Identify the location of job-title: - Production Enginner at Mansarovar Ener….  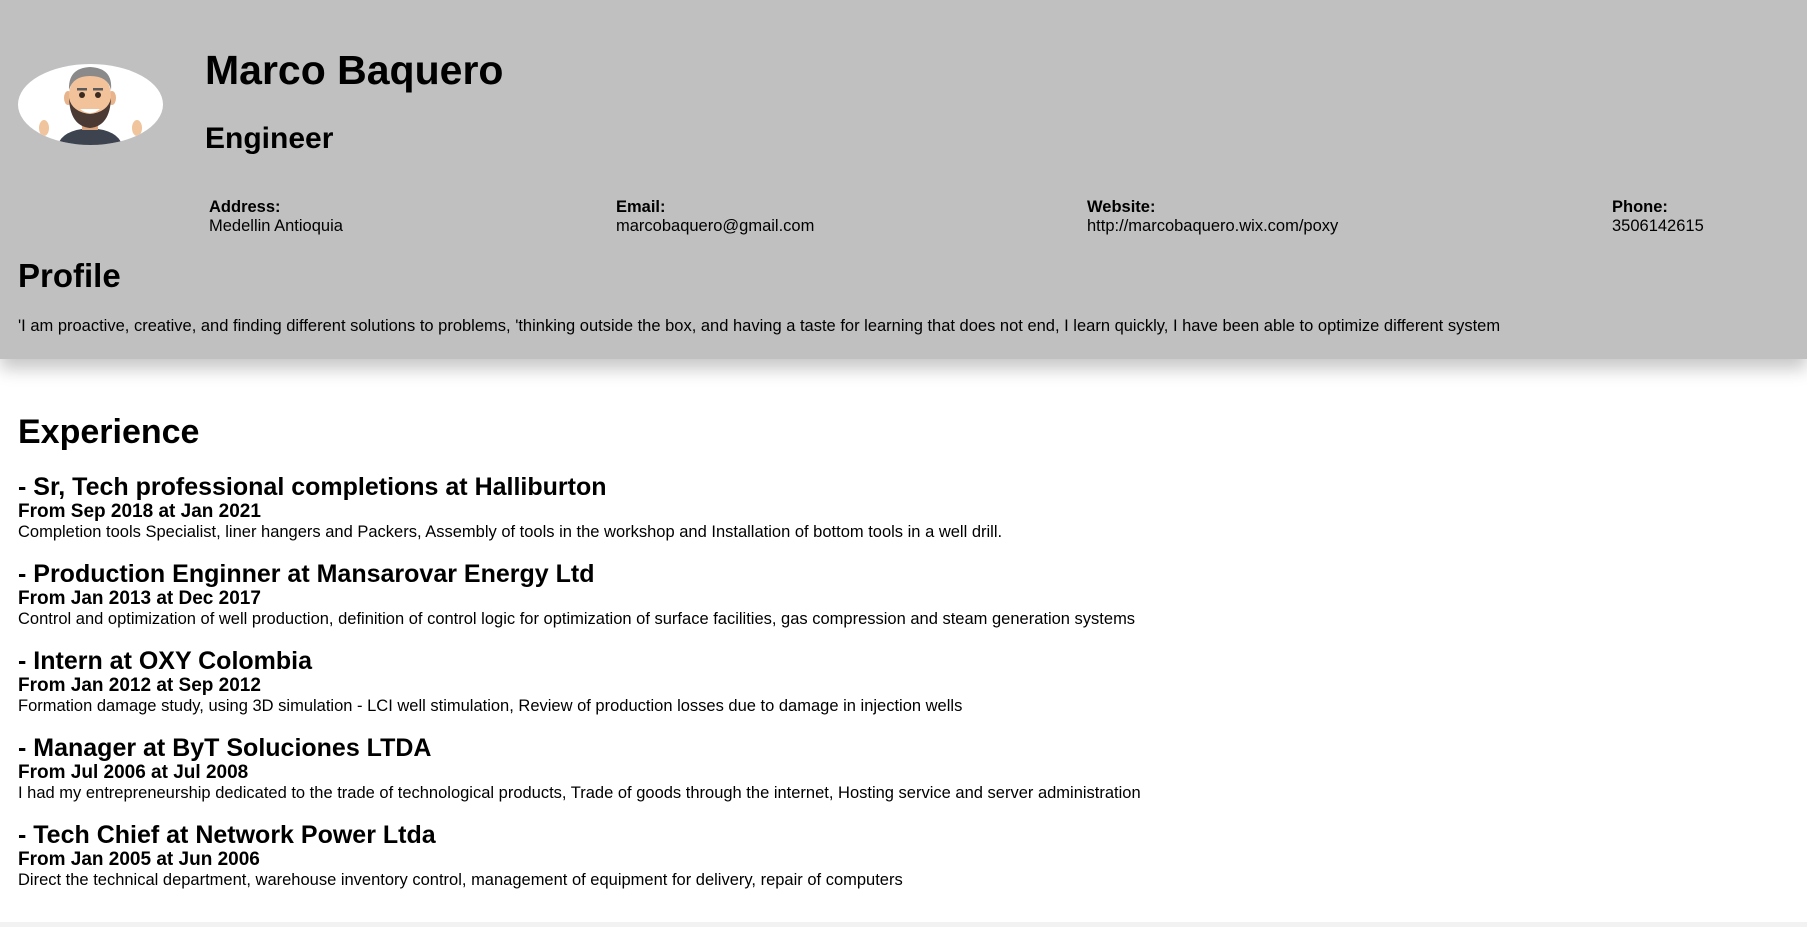
(306, 574).